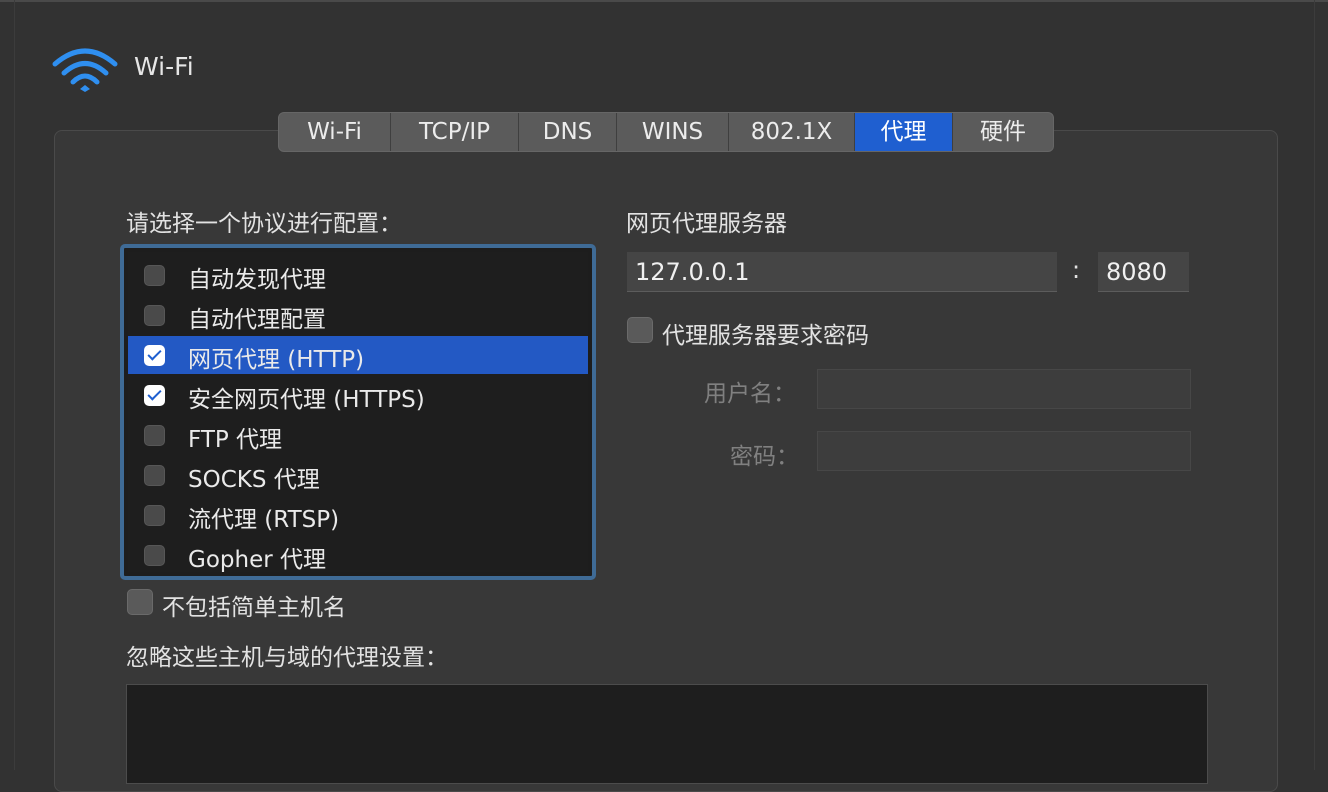 The height and width of the screenshot is (792, 1328). What do you see at coordinates (664, 1) in the screenshot?
I see `window-top-border` at bounding box center [664, 1].